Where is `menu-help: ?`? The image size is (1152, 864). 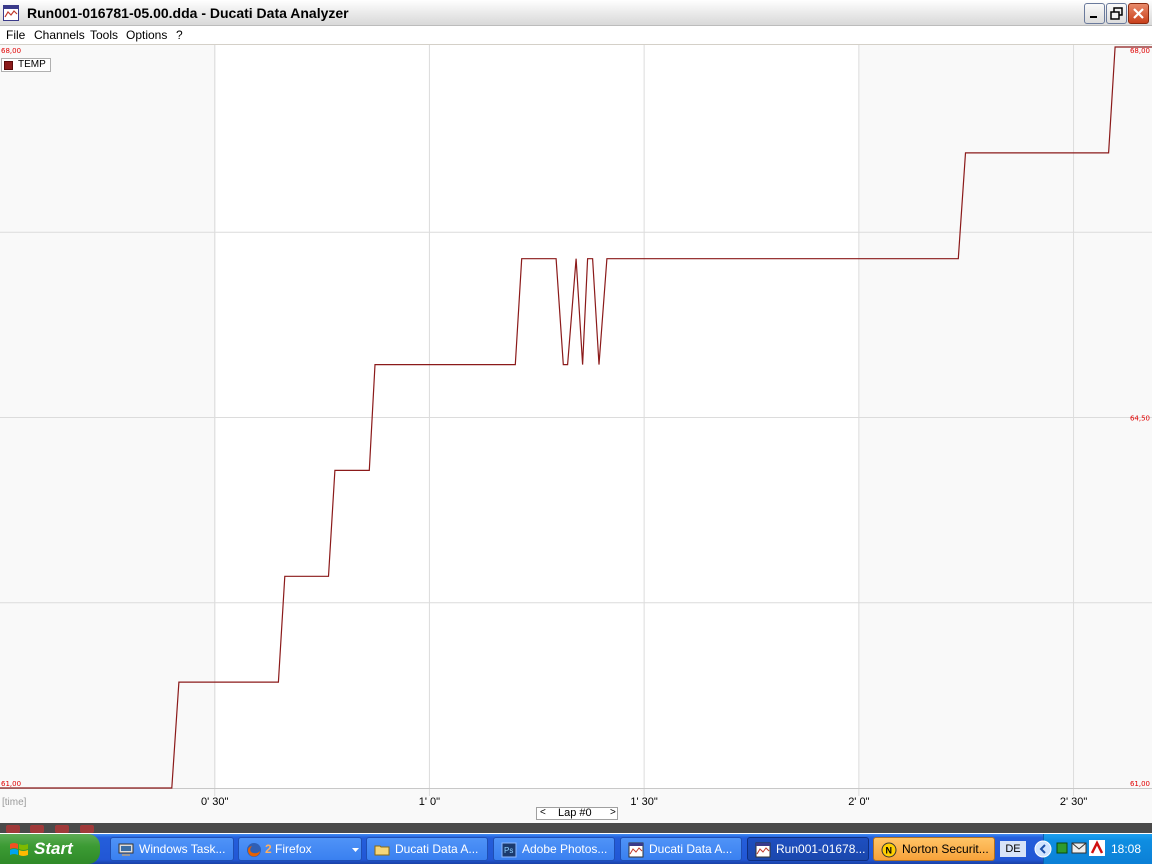 menu-help: ? is located at coordinates (179, 35).